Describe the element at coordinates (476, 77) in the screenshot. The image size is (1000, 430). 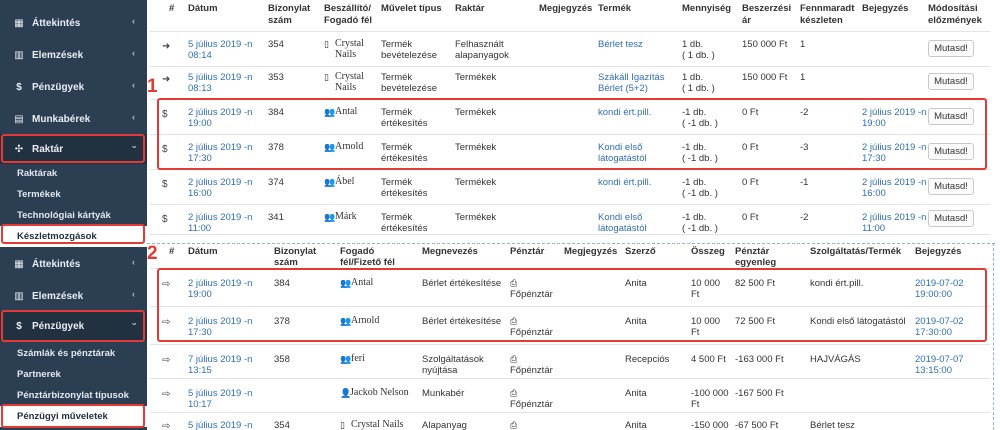
I see `warehouse-name: Termékek` at that location.